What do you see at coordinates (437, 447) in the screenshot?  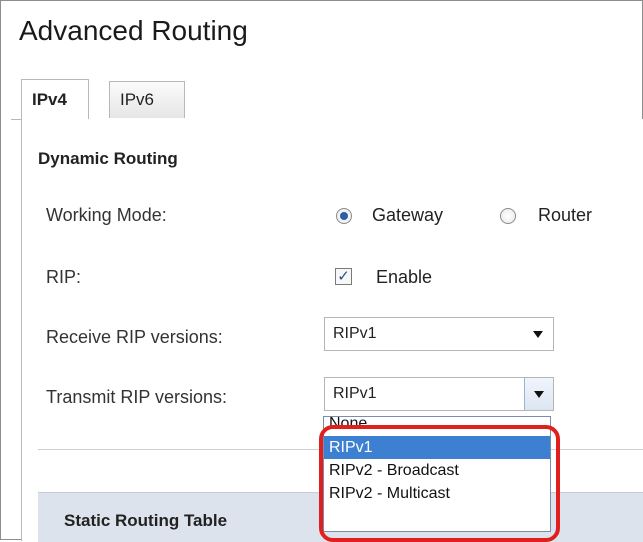 I see `dropdown-option-ripv1: RIPv1` at bounding box center [437, 447].